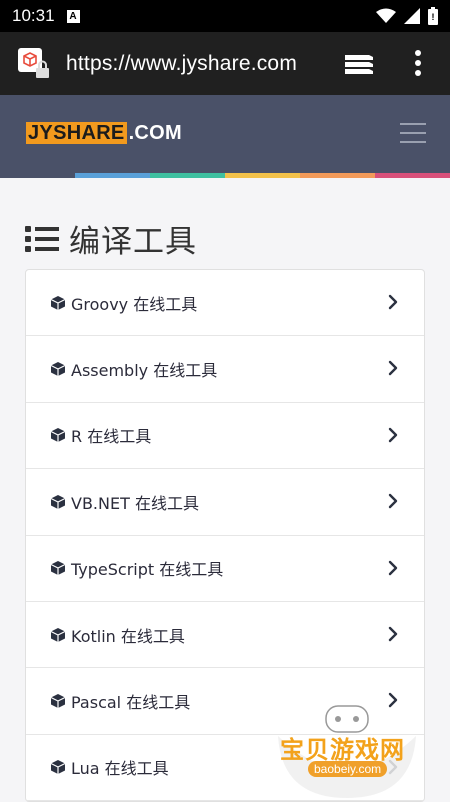 The height and width of the screenshot is (802, 450). Describe the element at coordinates (33, 15) in the screenshot. I see `status-time: 10:31` at that location.